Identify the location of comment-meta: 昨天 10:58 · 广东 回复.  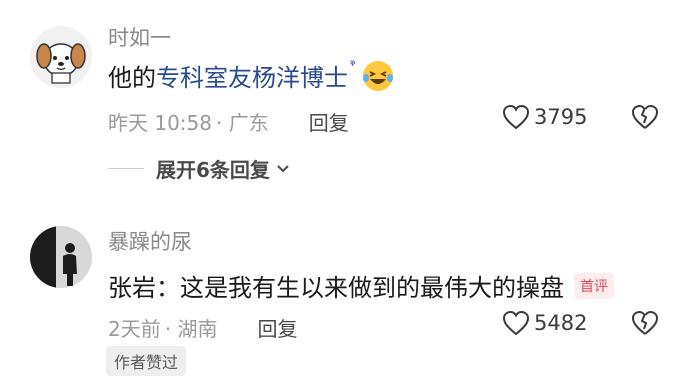
(228, 121).